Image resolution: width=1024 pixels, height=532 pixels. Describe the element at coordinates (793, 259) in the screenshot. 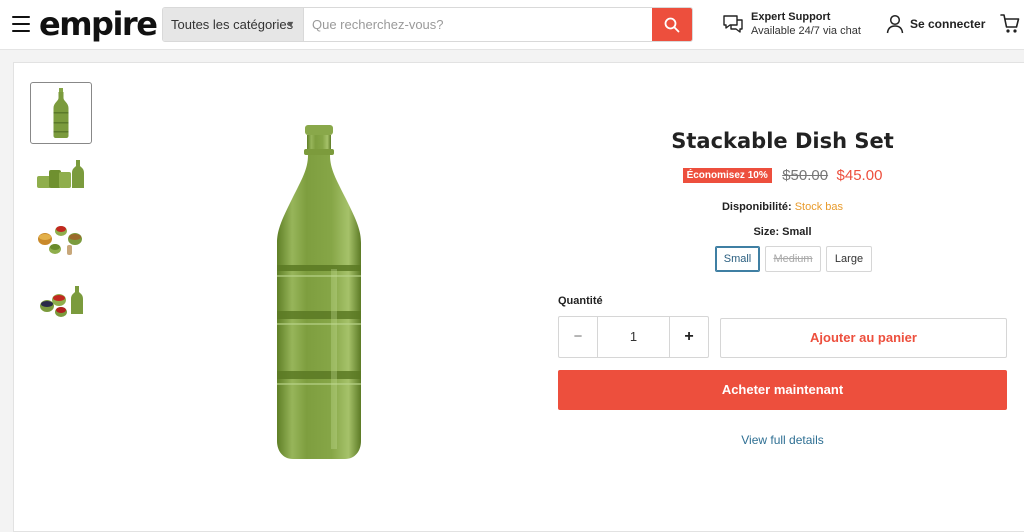

I see `size-option-medium: Medium` at that location.